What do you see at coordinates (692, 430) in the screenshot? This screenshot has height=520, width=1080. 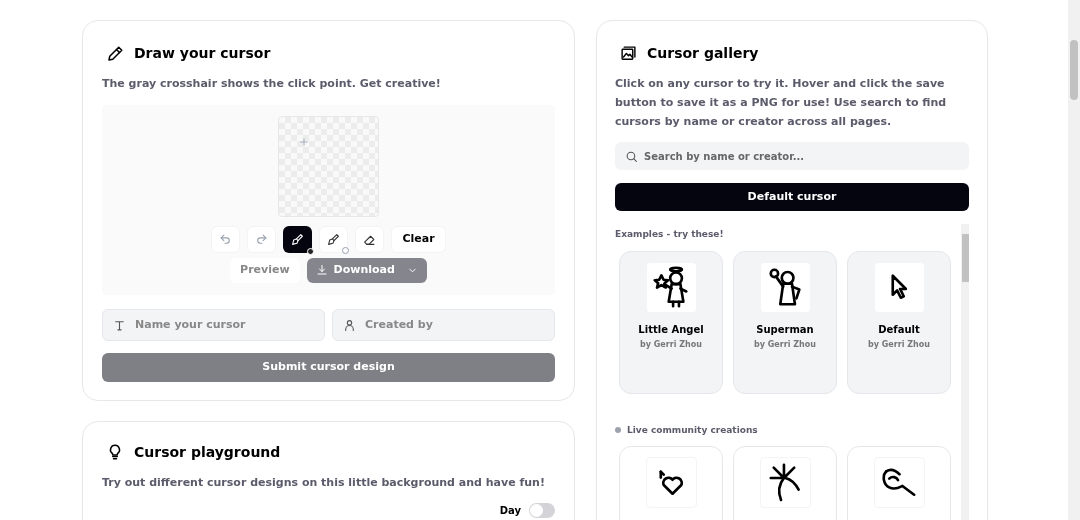 I see `section-heading: Live community creations` at bounding box center [692, 430].